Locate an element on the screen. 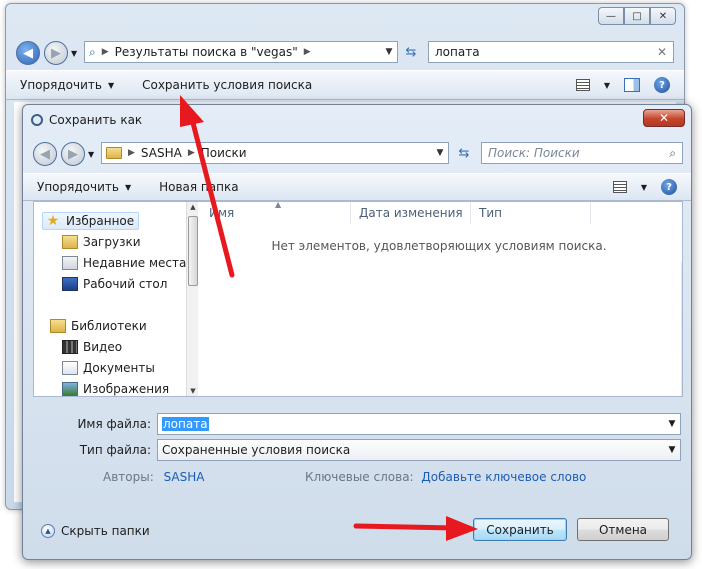  arrow-to-save-search-icon is located at coordinates (207, 186).